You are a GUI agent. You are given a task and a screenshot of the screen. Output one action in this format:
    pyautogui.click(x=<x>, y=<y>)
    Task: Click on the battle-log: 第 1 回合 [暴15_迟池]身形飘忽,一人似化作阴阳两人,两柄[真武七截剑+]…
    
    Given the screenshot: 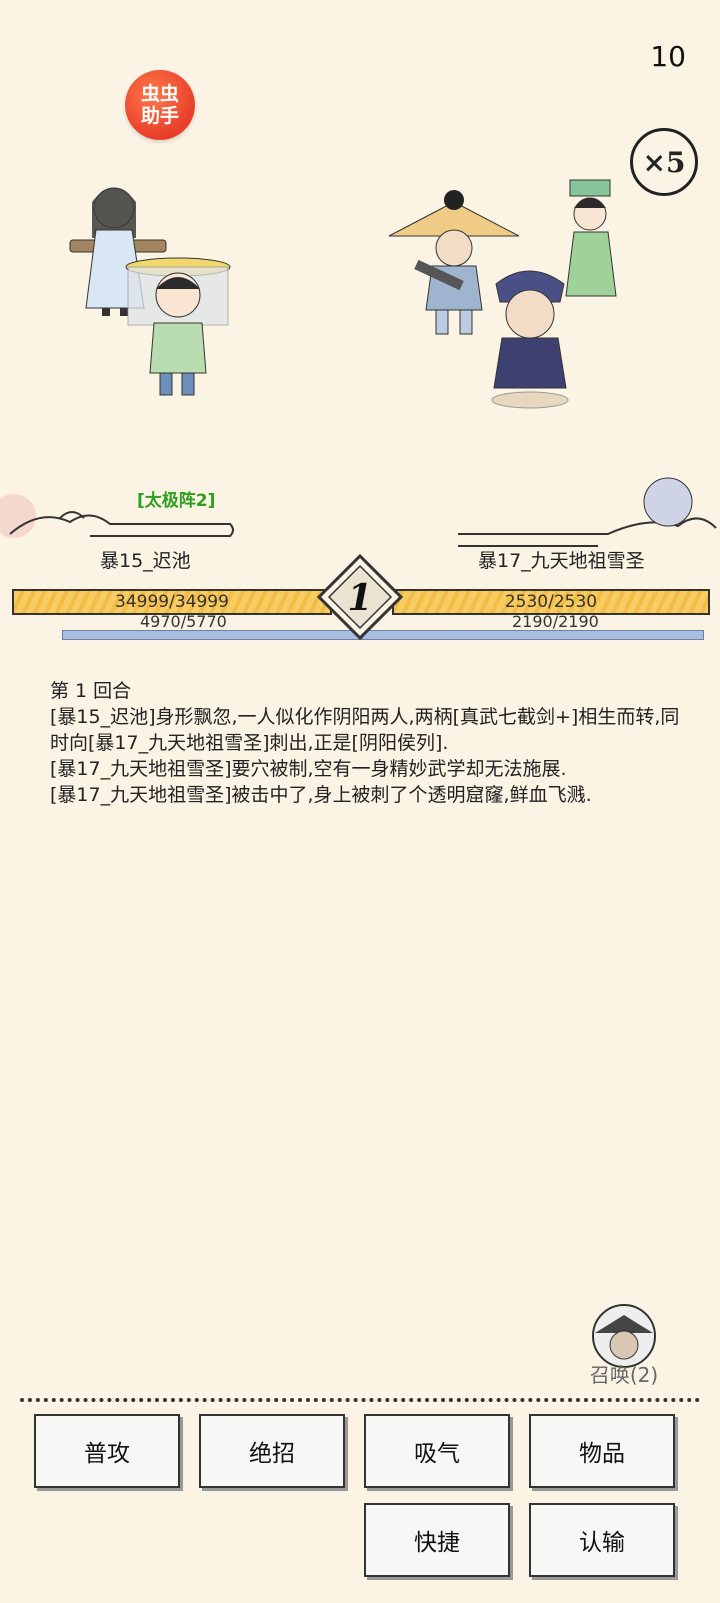 What is the action you would take?
    pyautogui.click(x=365, y=743)
    